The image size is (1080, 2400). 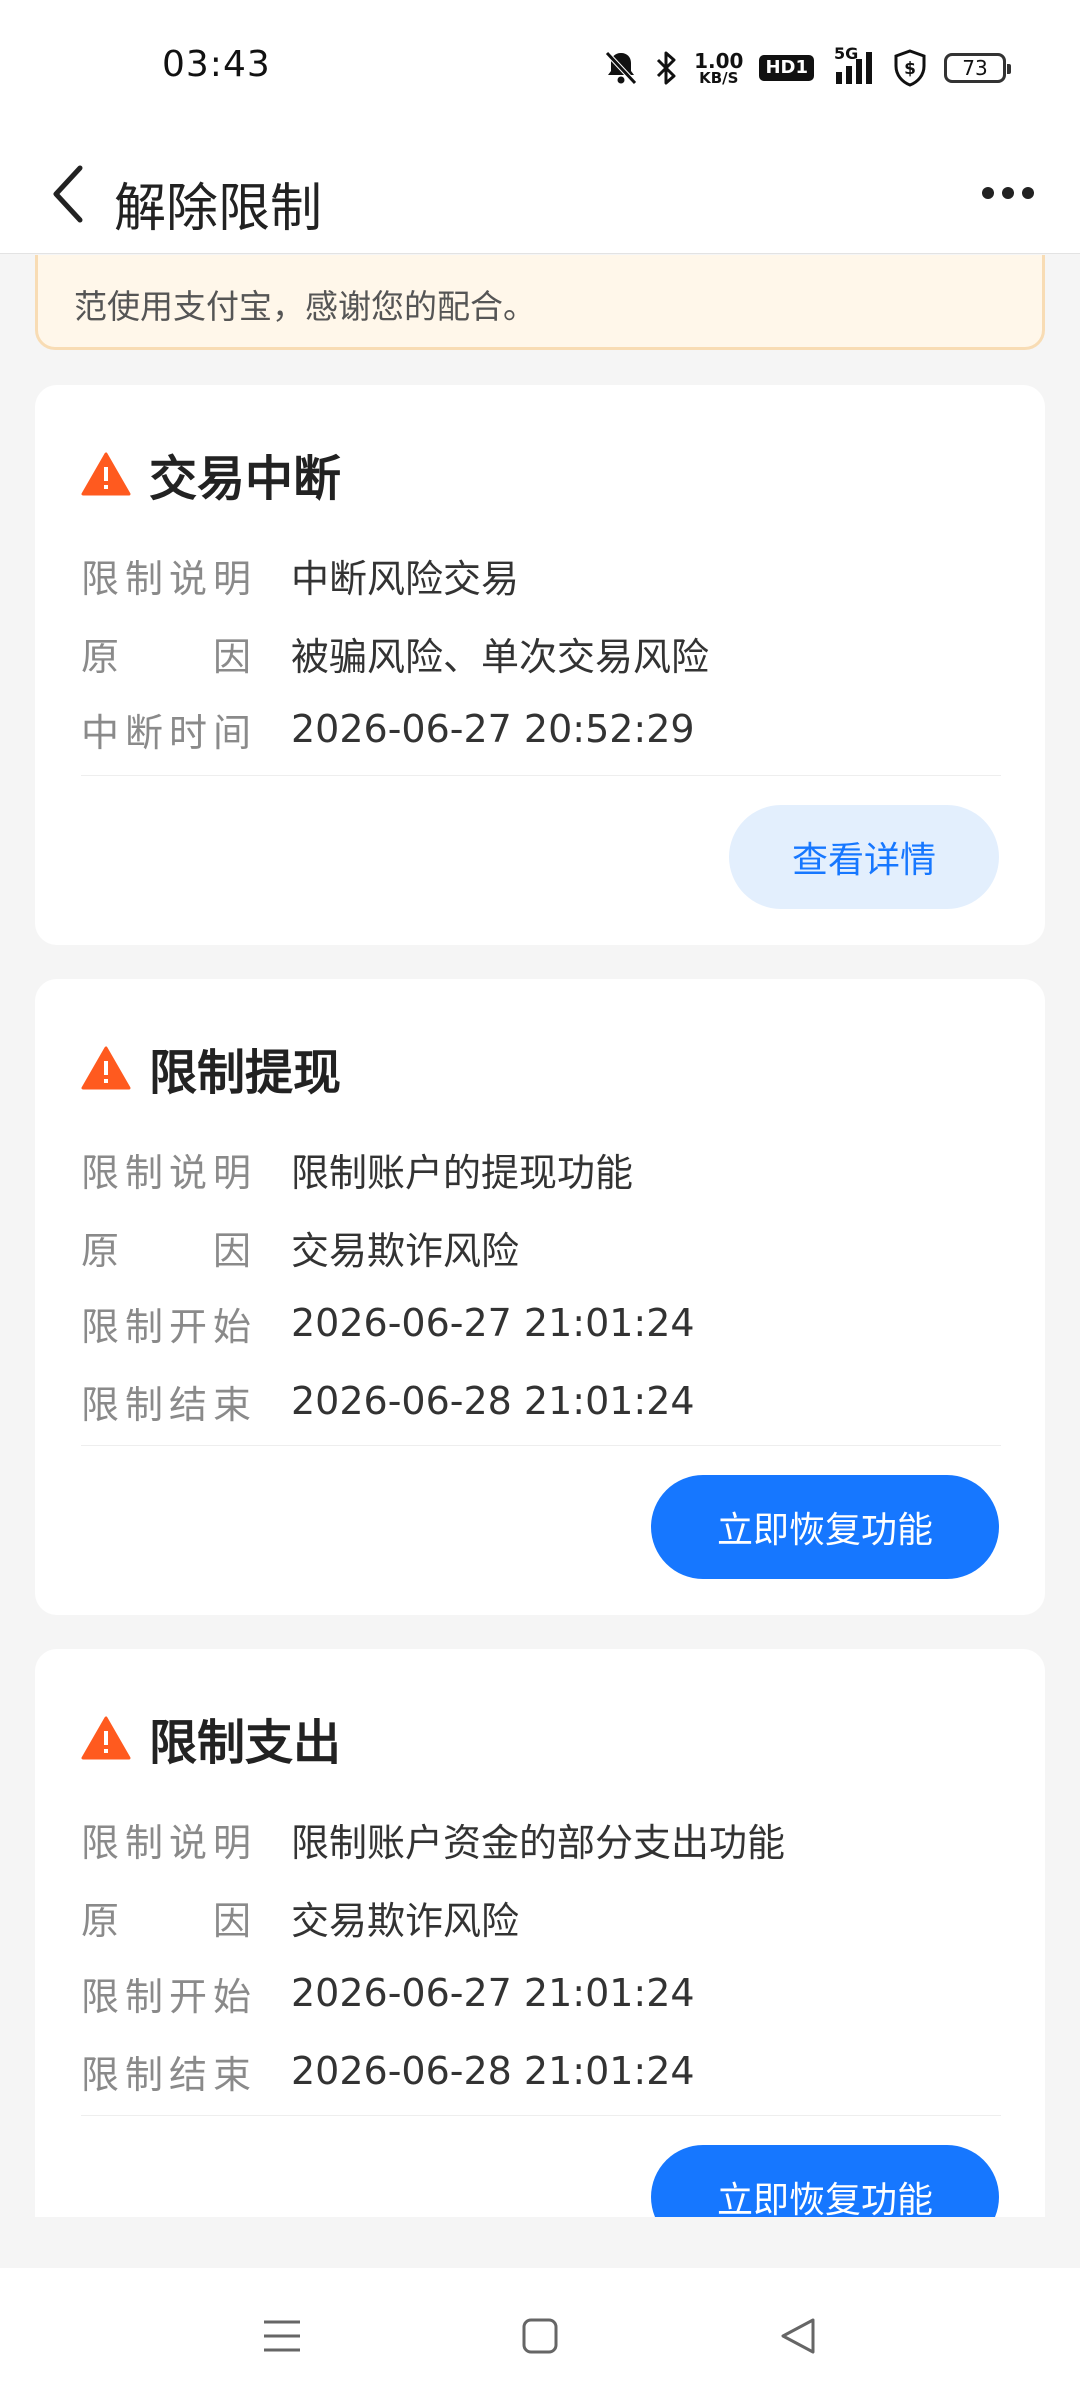 I want to click on card-header: 限制支出, so click(x=211, y=1738).